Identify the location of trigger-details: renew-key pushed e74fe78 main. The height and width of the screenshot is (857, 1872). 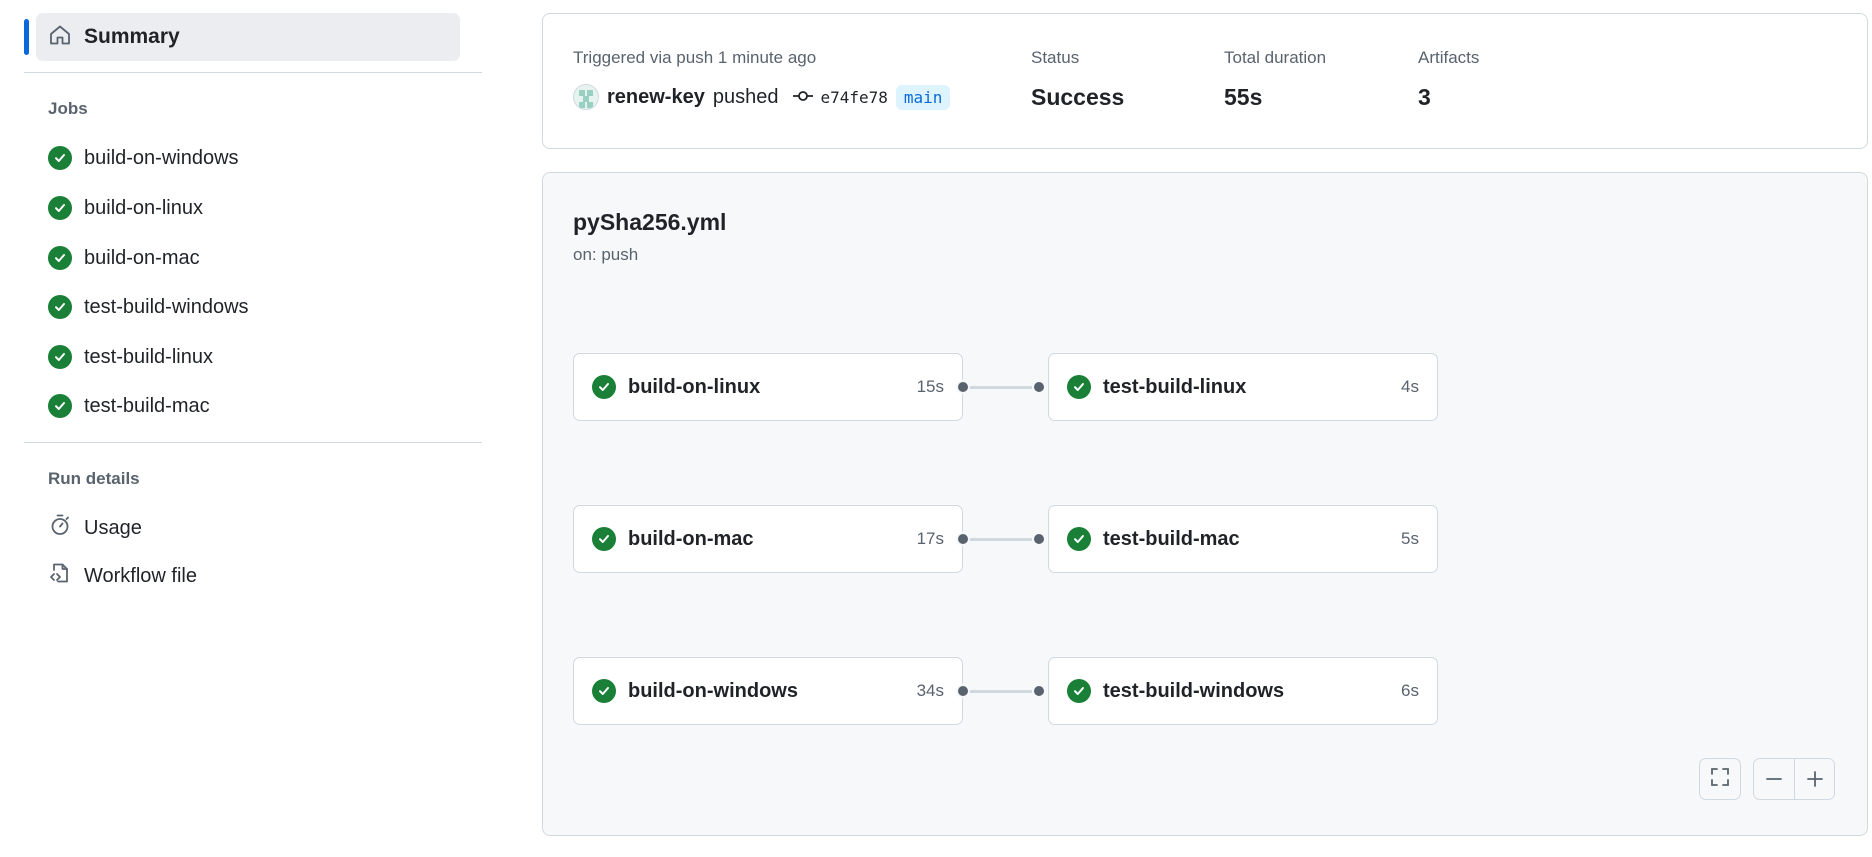
(762, 97).